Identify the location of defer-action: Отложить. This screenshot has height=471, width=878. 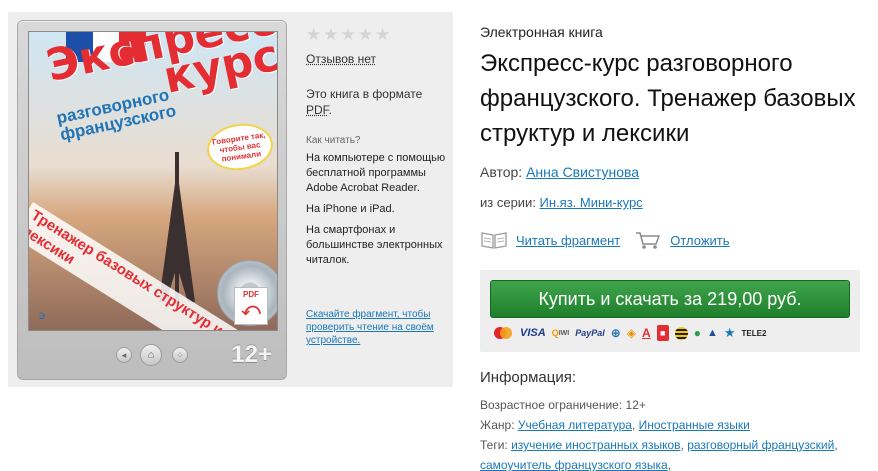
(682, 240).